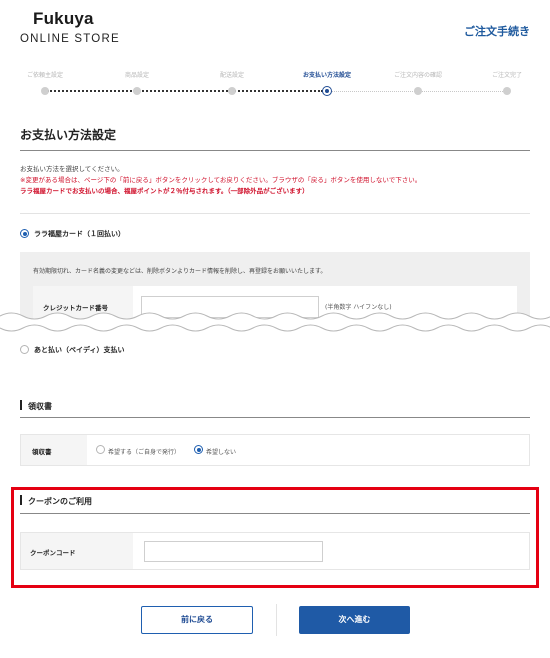  I want to click on payment-option-label: ララ福屋カード（１回払い）, so click(79, 234).